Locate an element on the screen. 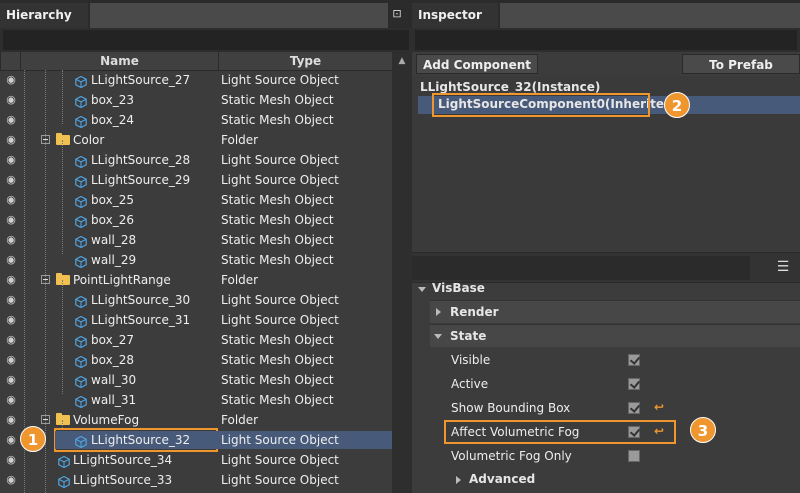  tree-row: ◉ wall_28 Static Mesh Object is located at coordinates (196, 240).